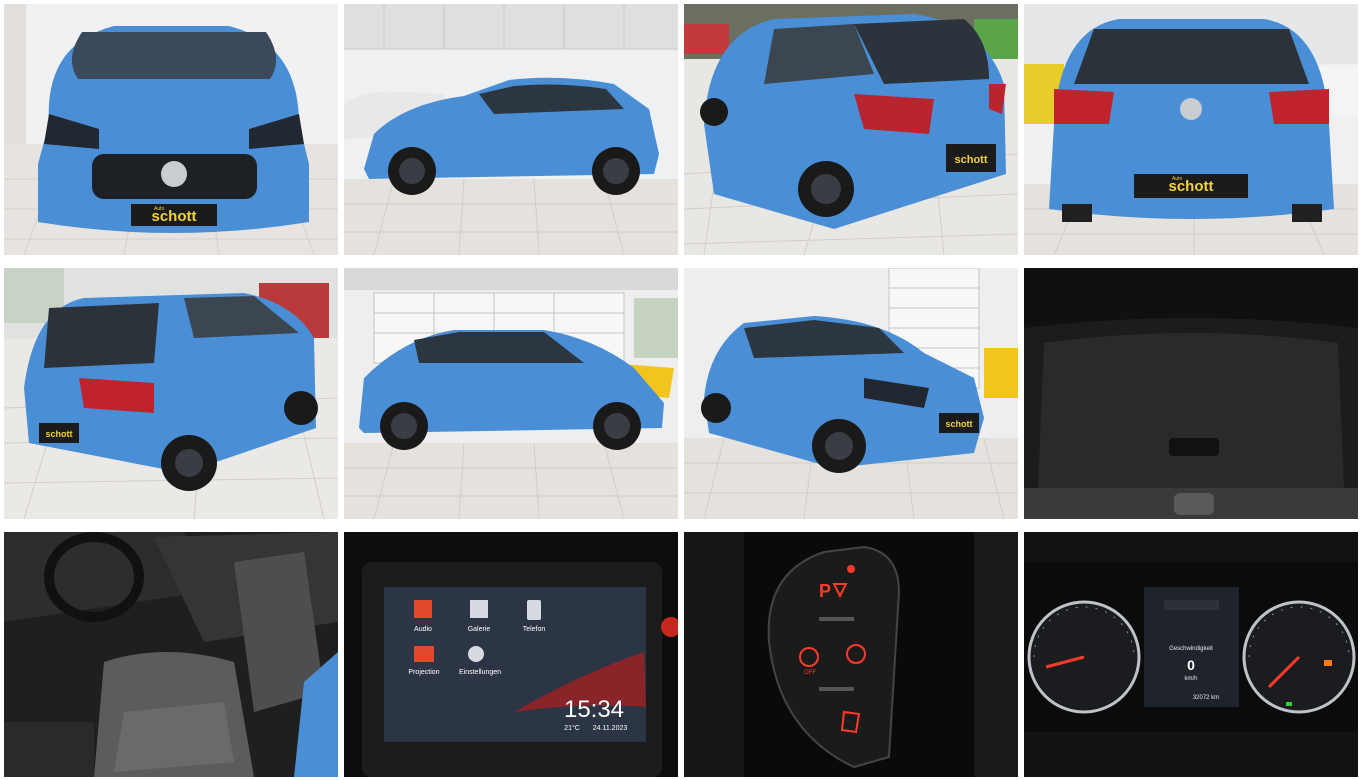  What do you see at coordinates (423, 672) in the screenshot?
I see `app-label-projection: Projection` at bounding box center [423, 672].